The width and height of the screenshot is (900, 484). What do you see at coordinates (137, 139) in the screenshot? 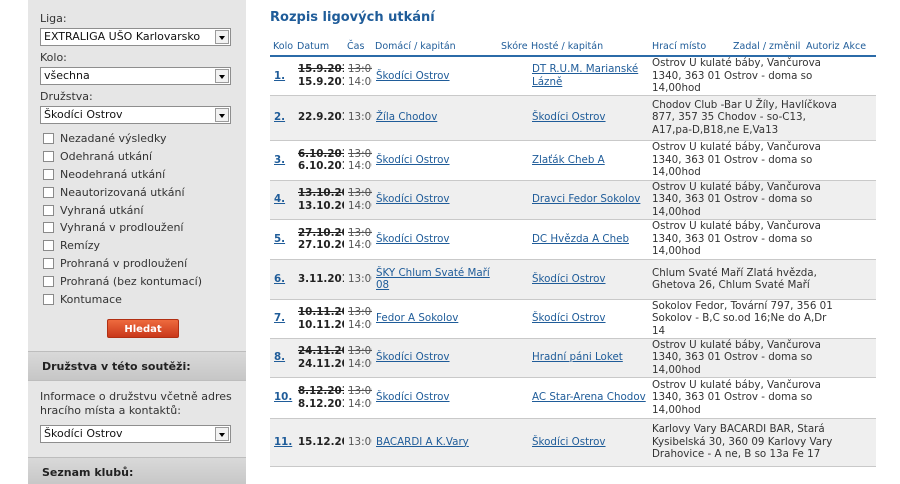
I see `filter-unentered-results: Nezadané výsledky` at bounding box center [137, 139].